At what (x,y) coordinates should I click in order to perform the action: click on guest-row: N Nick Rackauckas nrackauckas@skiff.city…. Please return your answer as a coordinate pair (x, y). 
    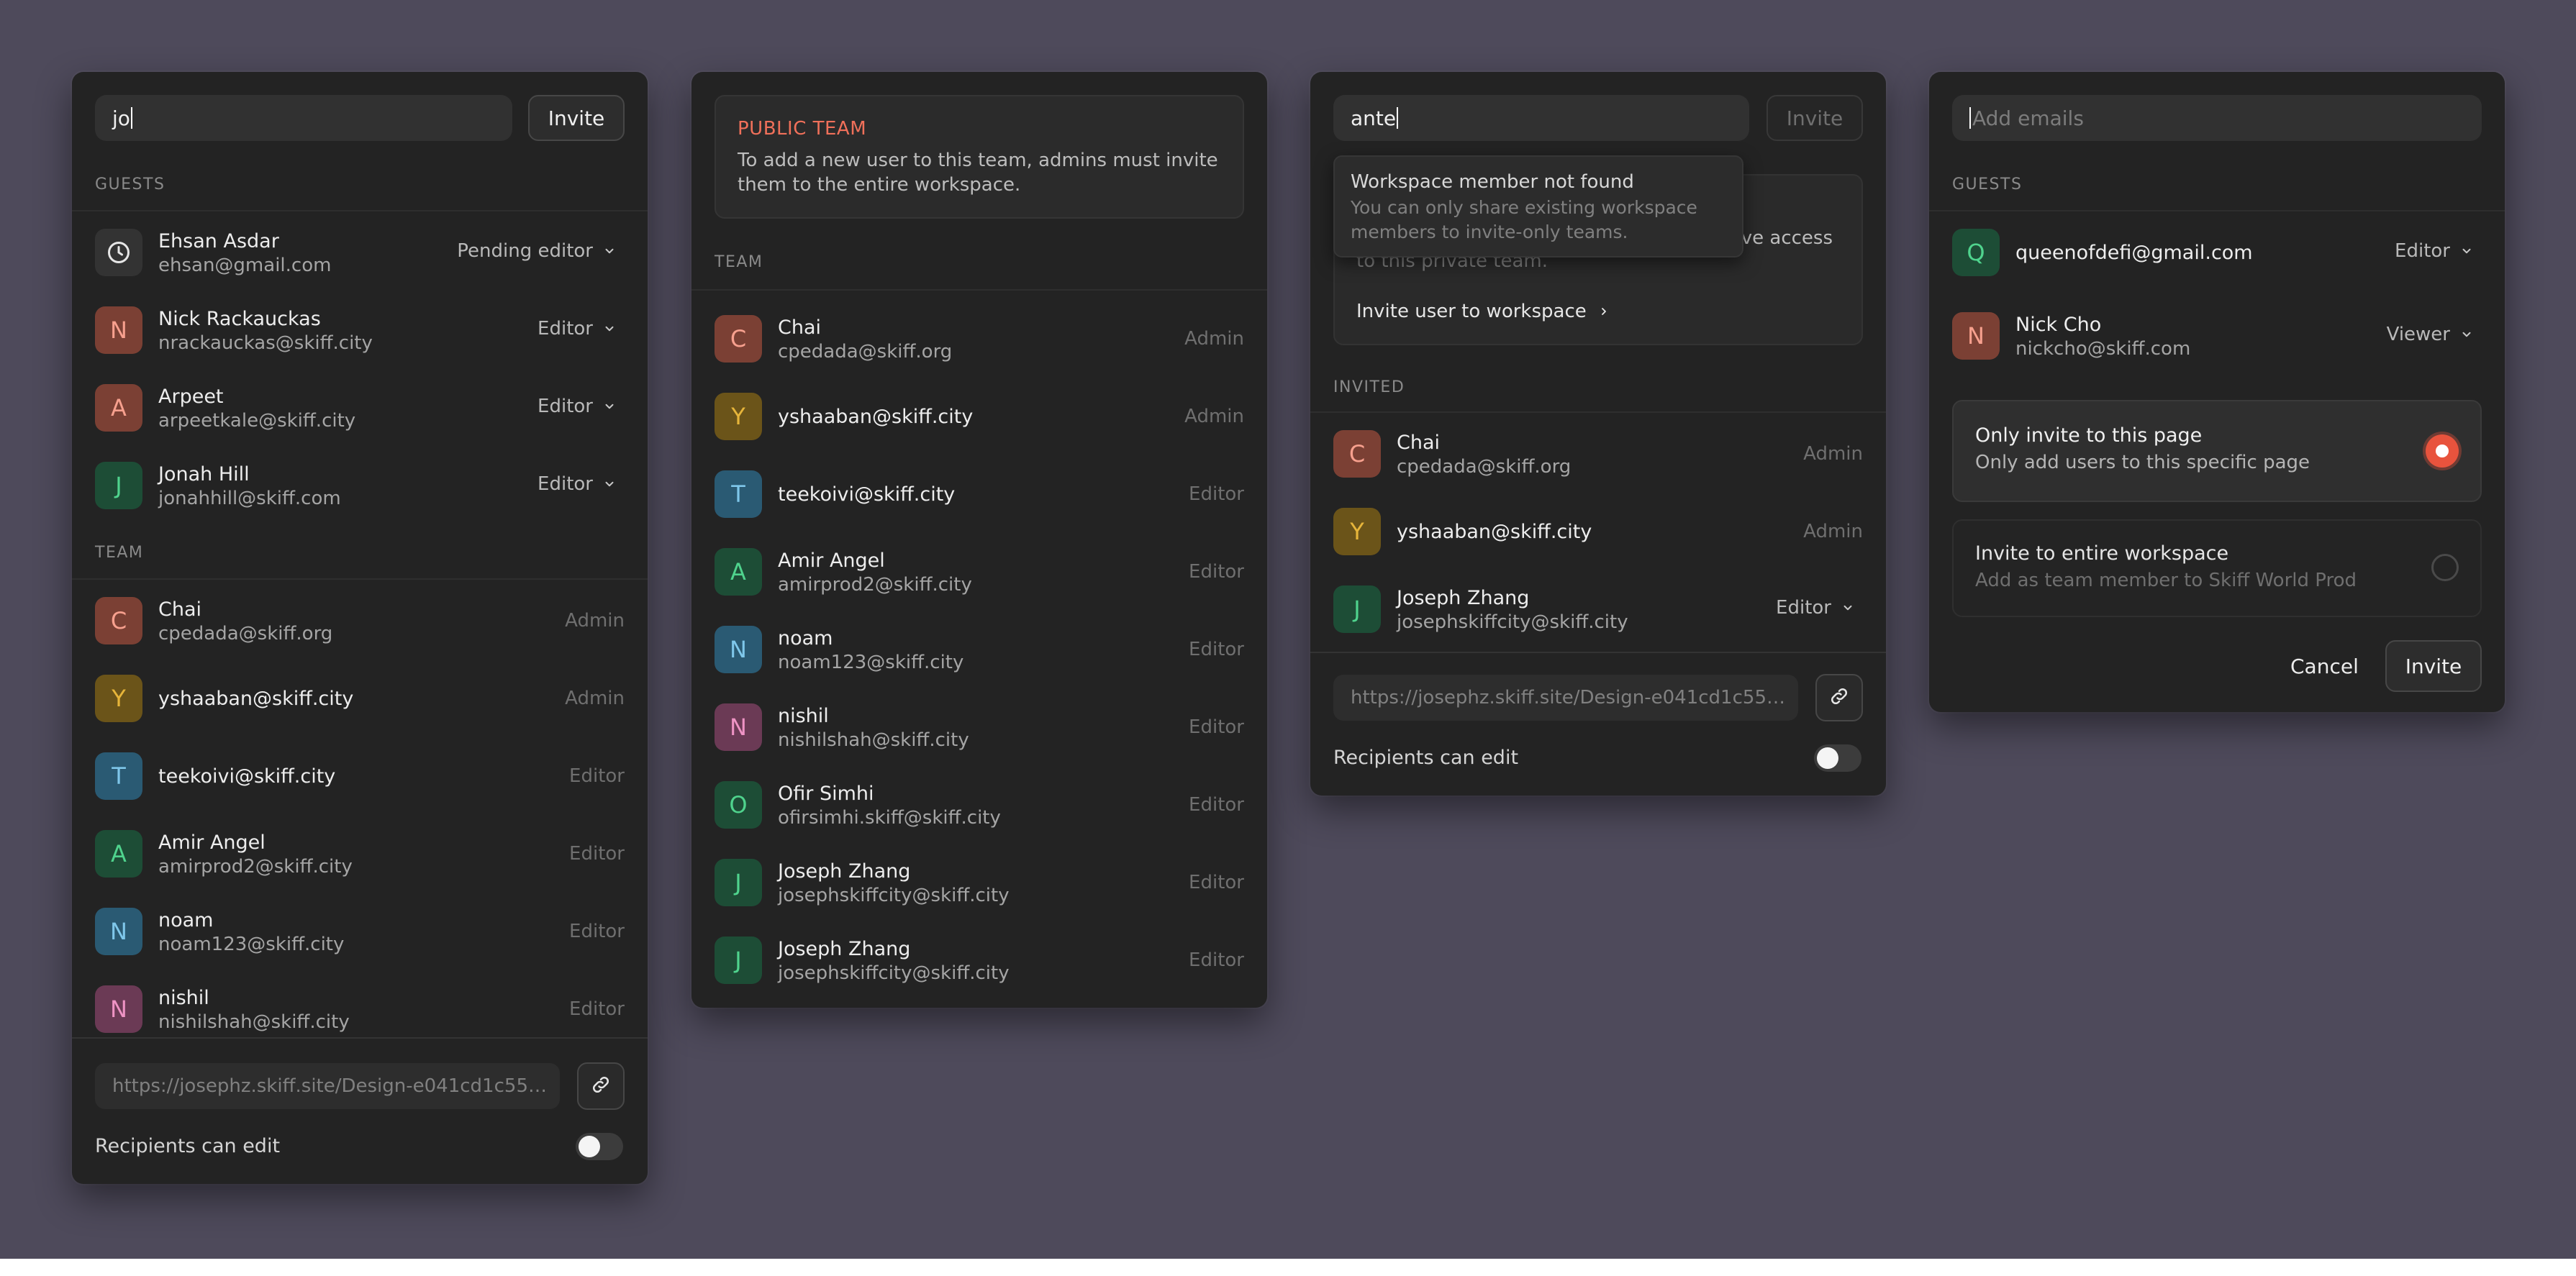
    Looking at the image, I should click on (360, 330).